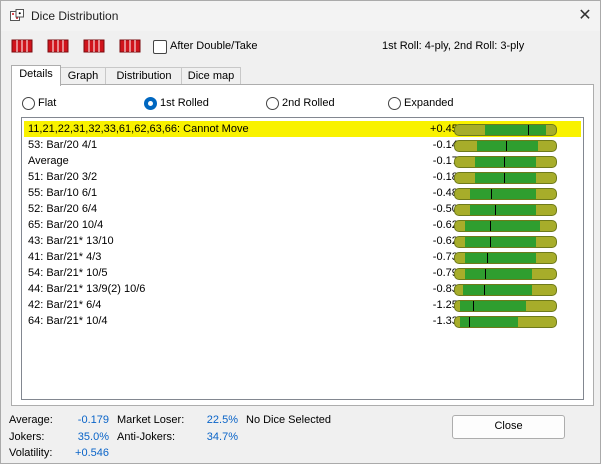 Image resolution: width=601 pixels, height=464 pixels. I want to click on move-text: 54: Bar/21* 10/5, so click(68, 273).